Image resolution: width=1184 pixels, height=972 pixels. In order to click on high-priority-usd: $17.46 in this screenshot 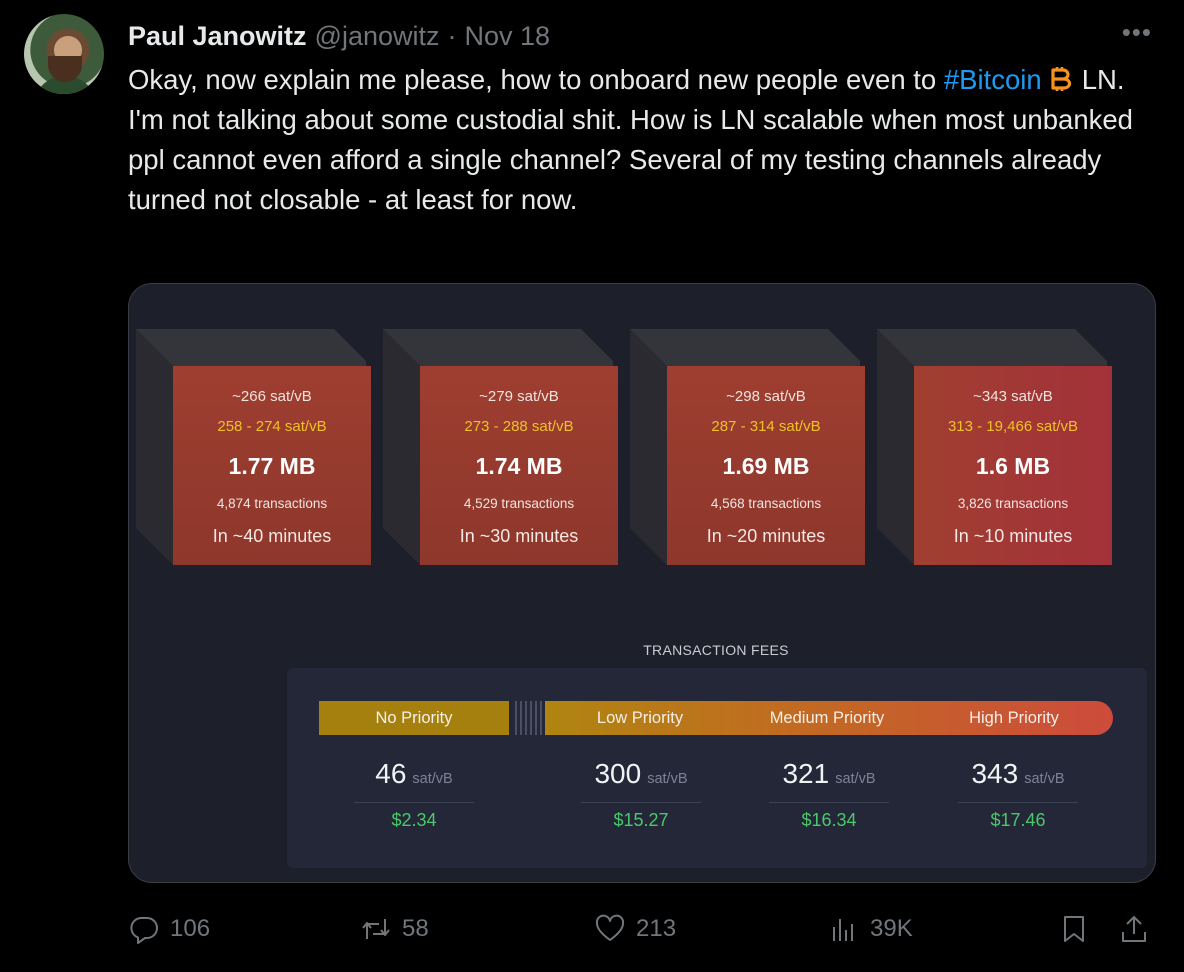, I will do `click(1018, 820)`.